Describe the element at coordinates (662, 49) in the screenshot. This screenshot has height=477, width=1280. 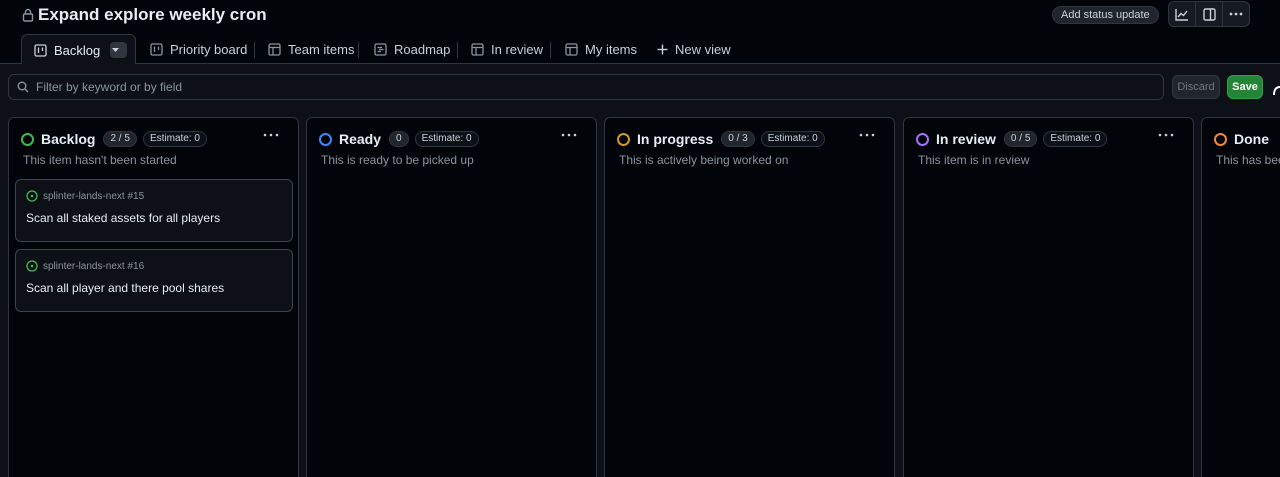
I see `plus-icon` at that location.